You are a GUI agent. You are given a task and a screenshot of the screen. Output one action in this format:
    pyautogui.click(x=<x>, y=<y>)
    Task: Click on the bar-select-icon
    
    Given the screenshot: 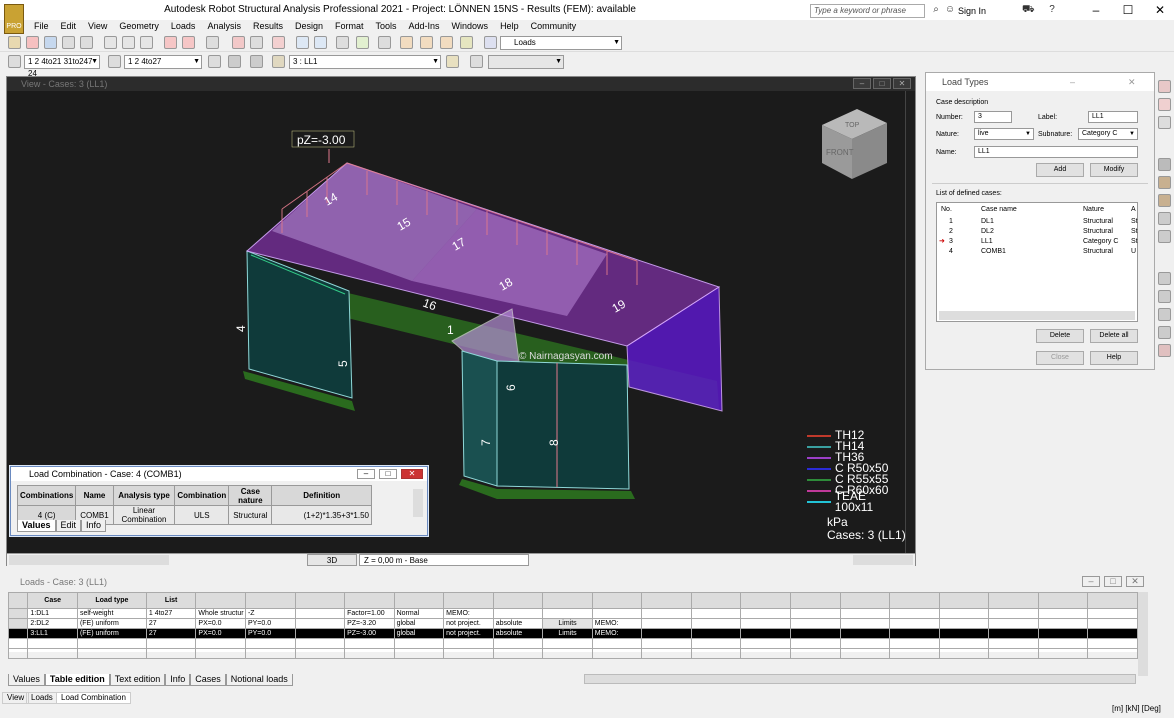 What is the action you would take?
    pyautogui.click(x=114, y=61)
    